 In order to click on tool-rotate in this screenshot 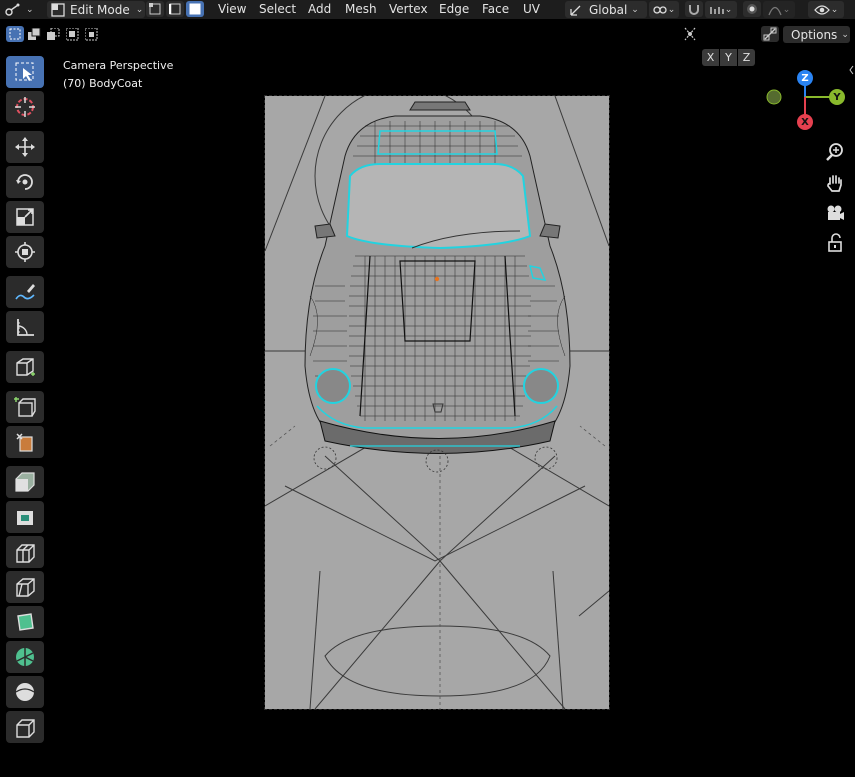, I will do `click(25, 182)`.